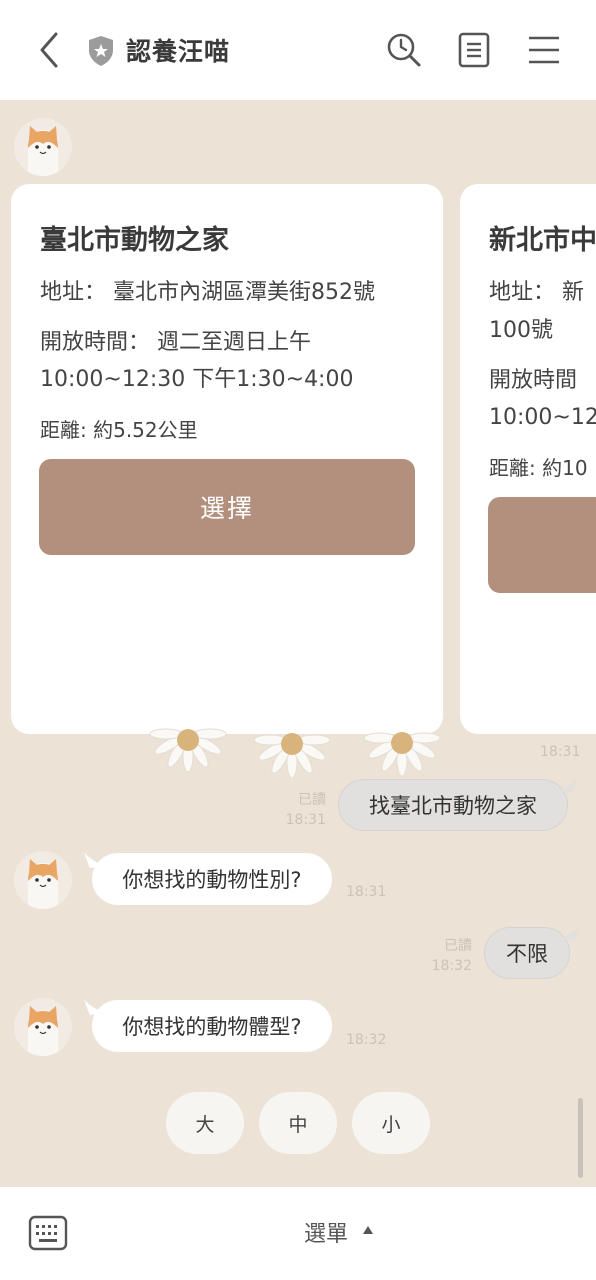 The image size is (596, 1280). Describe the element at coordinates (453, 805) in the screenshot. I see `user-message-bubble: 找臺北市動物之家` at that location.